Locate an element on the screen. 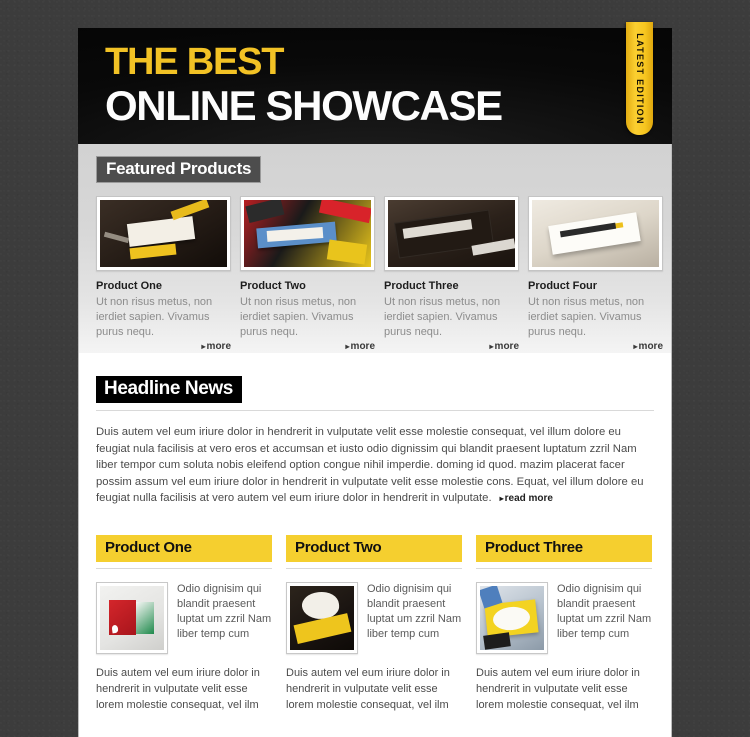 The height and width of the screenshot is (737, 750). column-heading: Product Two is located at coordinates (374, 548).